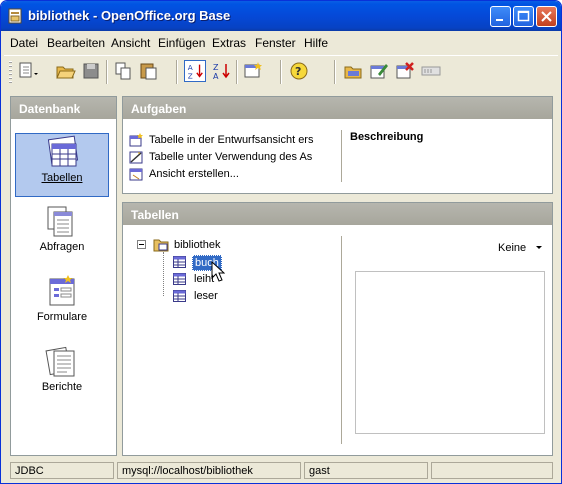 This screenshot has width=562, height=484. Describe the element at coordinates (129, 15) in the screenshot. I see `window-title: bibliothek - OpenOffice.org Base` at that location.